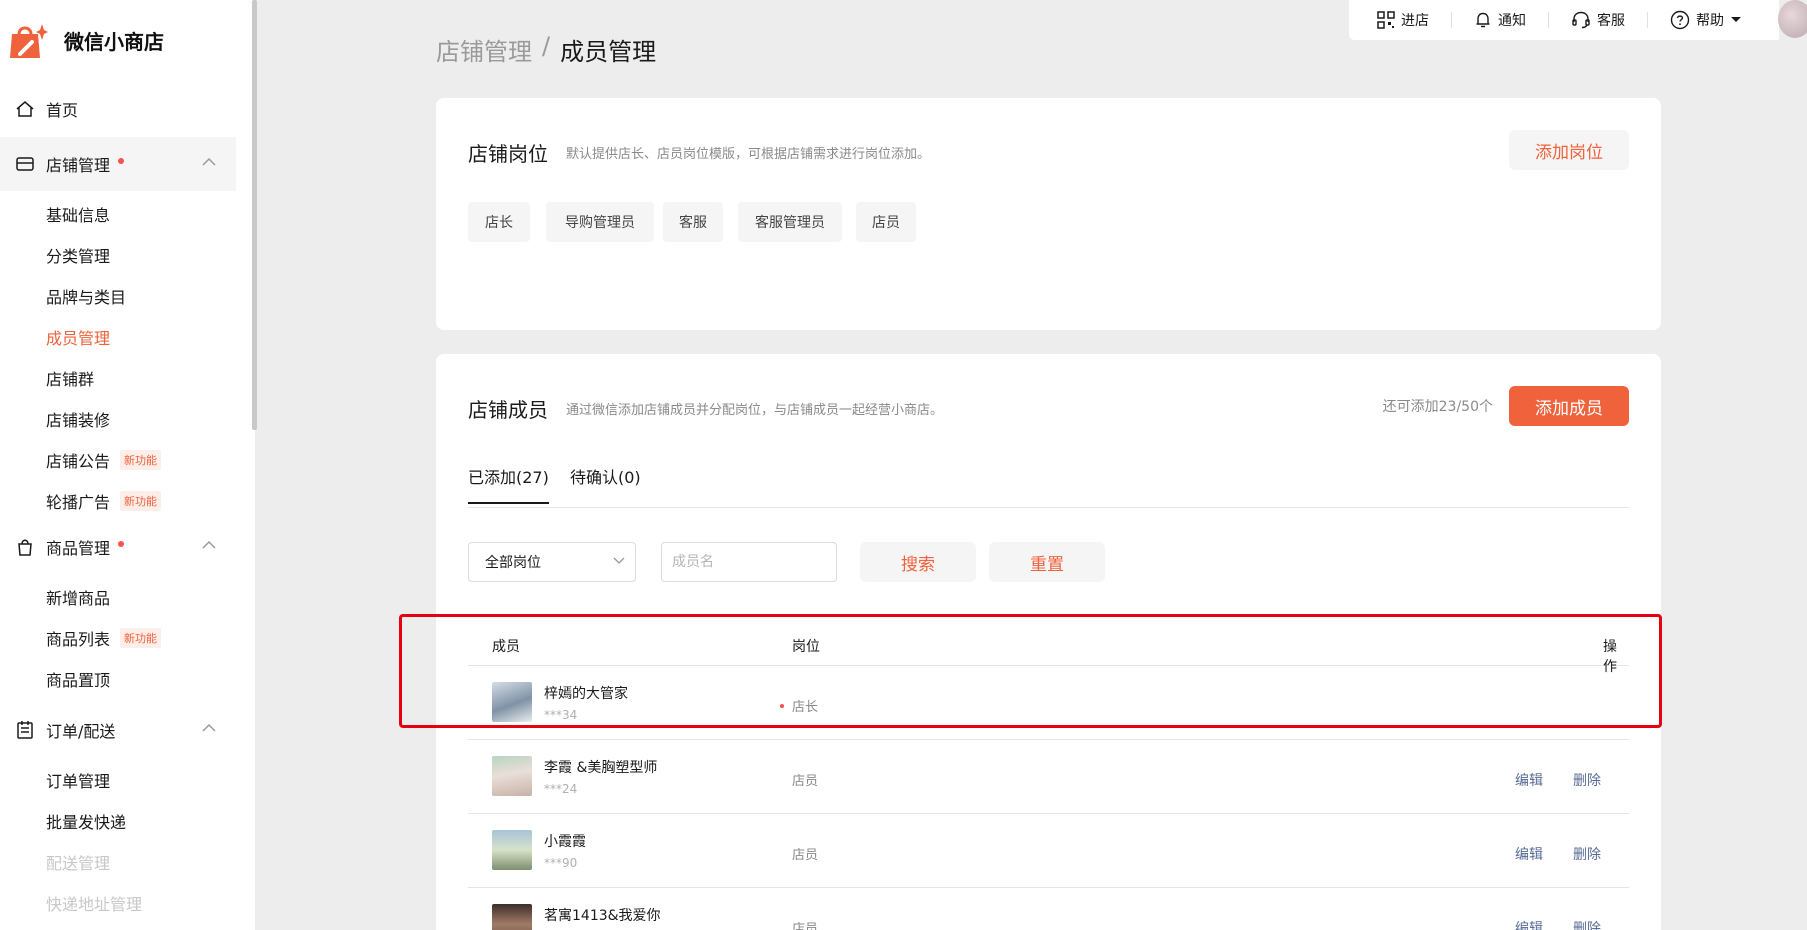 The image size is (1807, 930). I want to click on reset-button: 重置, so click(1047, 562).